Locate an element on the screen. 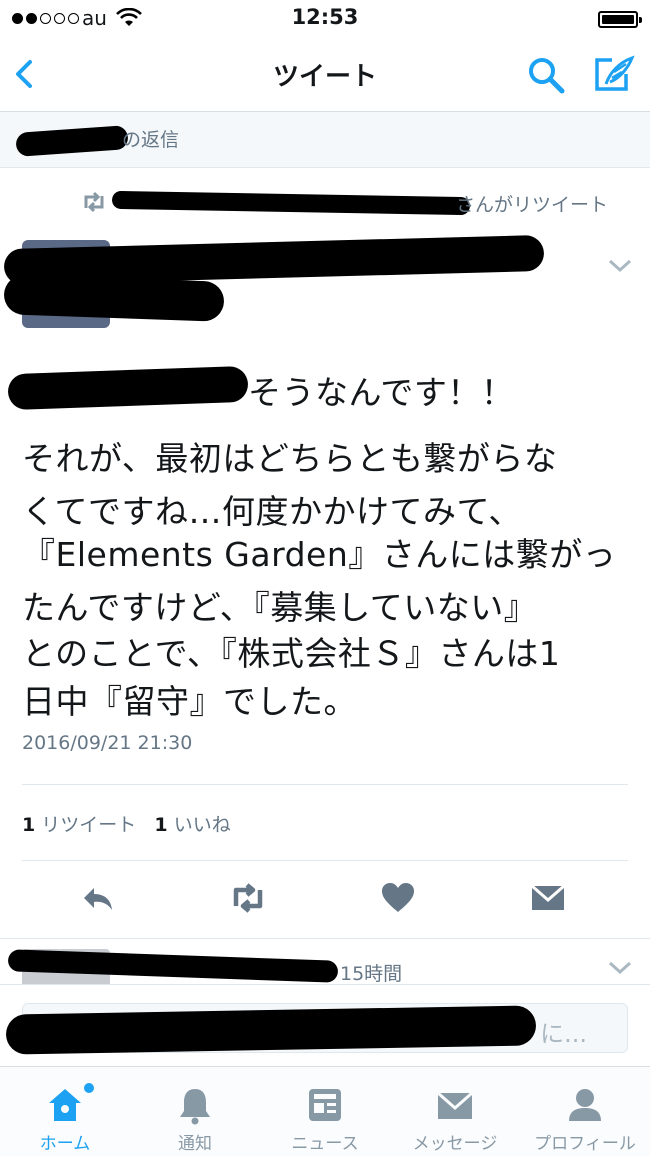 The height and width of the screenshot is (1156, 650). tweet-text-line: 日中『留守』でした。 is located at coordinates (189, 701).